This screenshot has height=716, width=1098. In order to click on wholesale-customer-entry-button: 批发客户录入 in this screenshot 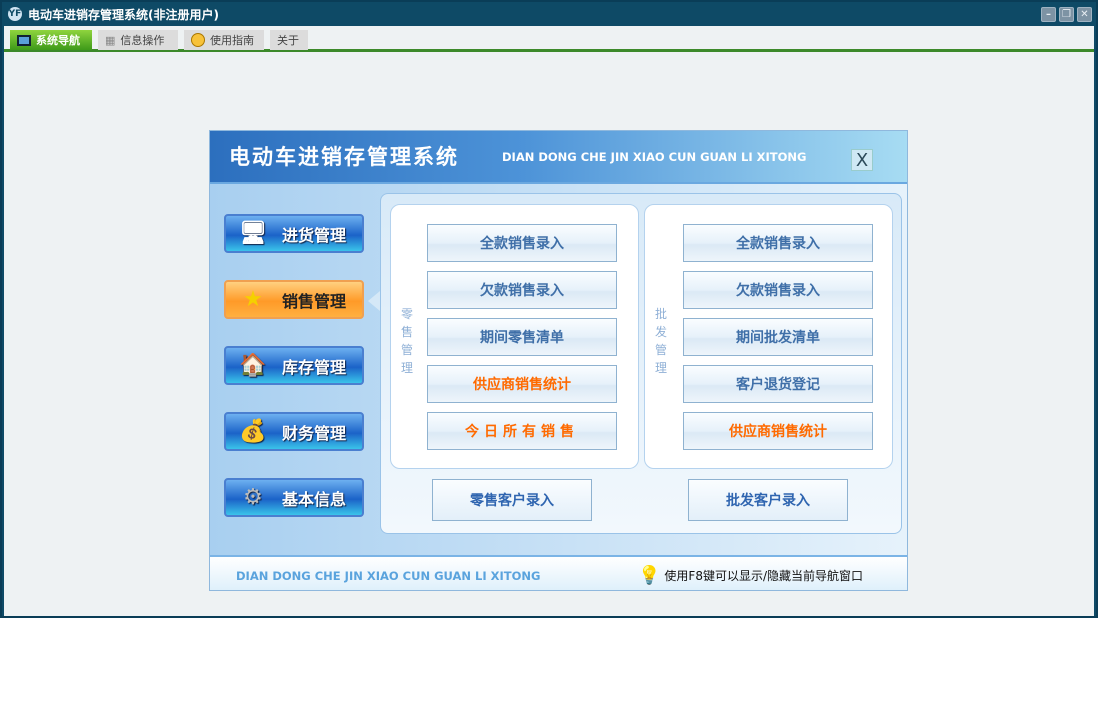, I will do `click(768, 500)`.